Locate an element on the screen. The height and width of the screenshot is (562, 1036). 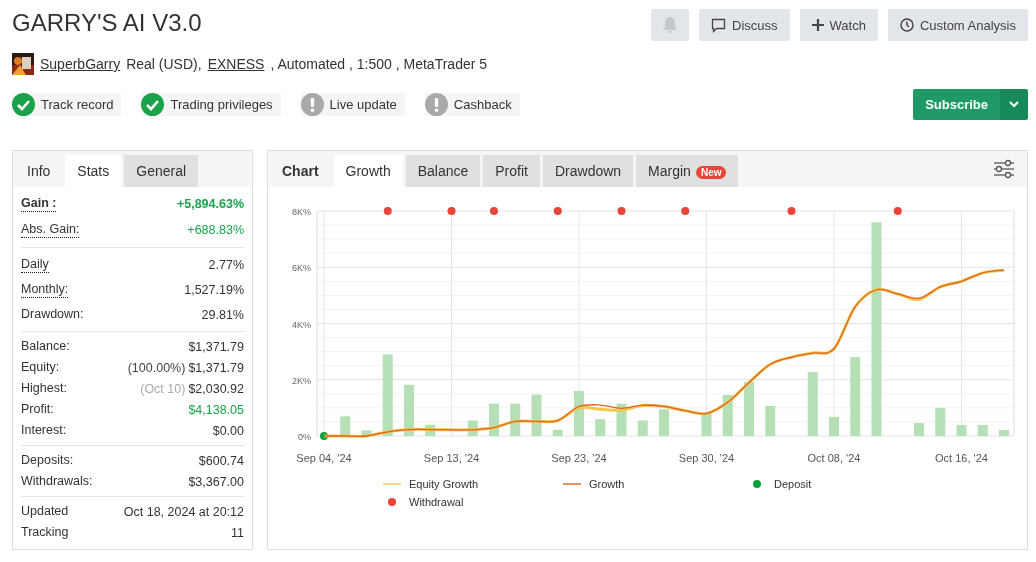
stat-label: Tracking is located at coordinates (45, 532).